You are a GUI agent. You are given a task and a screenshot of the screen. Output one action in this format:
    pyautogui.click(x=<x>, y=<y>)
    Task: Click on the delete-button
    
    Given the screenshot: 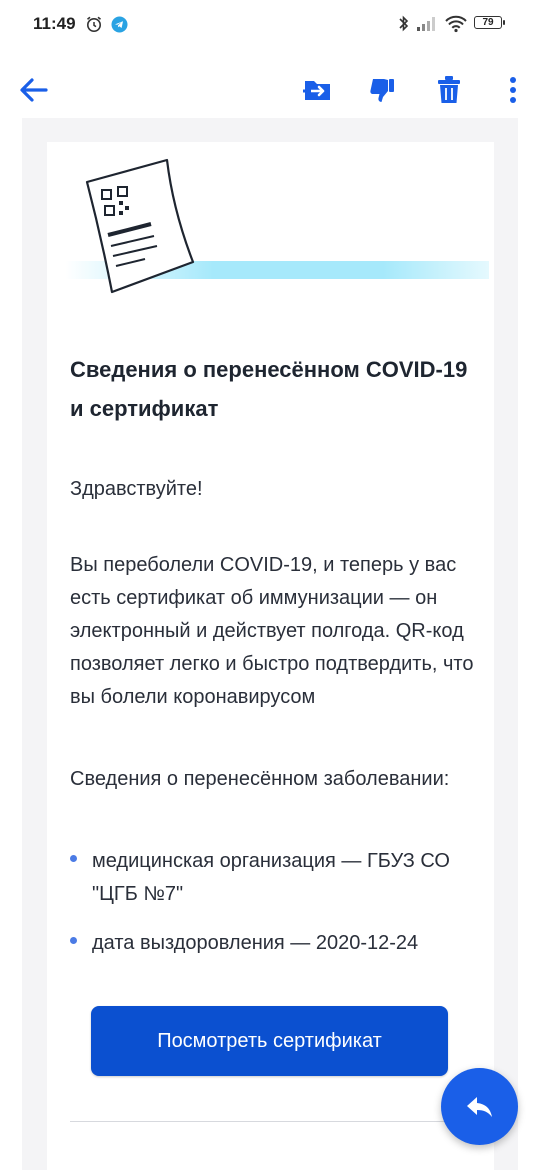 What is the action you would take?
    pyautogui.click(x=449, y=90)
    